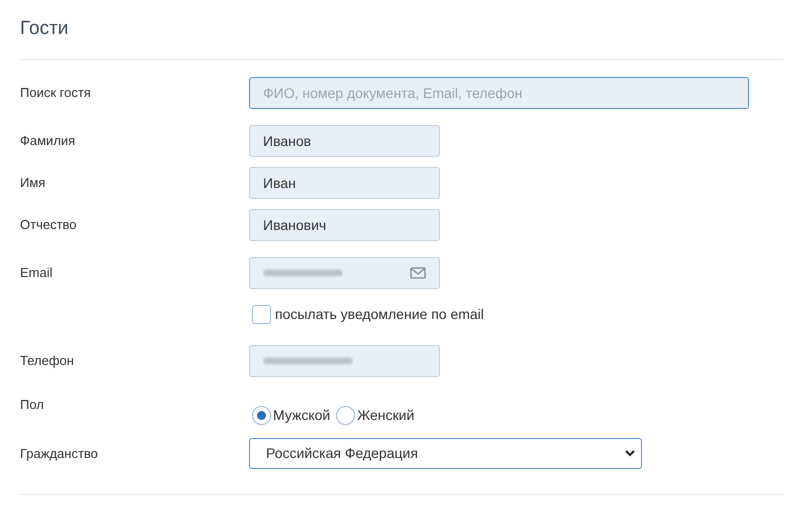 This screenshot has height=507, width=797. I want to click on search-field: ФИО, номер документа, Email, телефон, so click(499, 93).